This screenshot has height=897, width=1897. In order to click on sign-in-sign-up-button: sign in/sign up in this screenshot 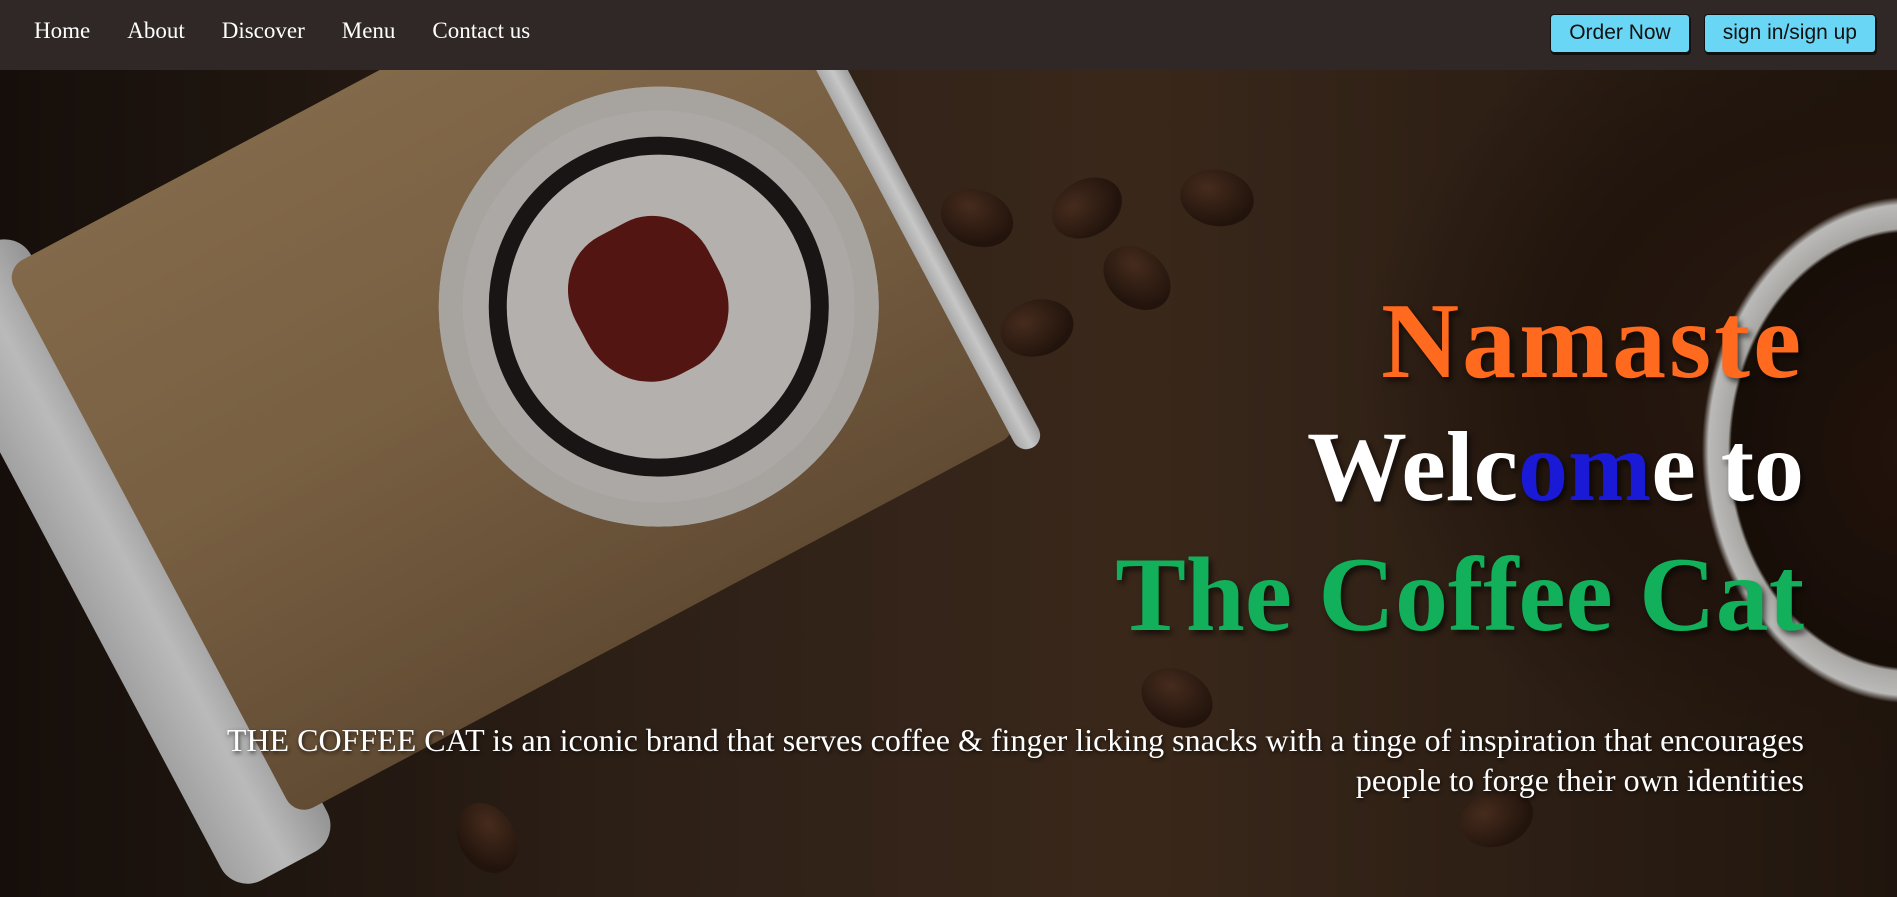, I will do `click(1789, 33)`.